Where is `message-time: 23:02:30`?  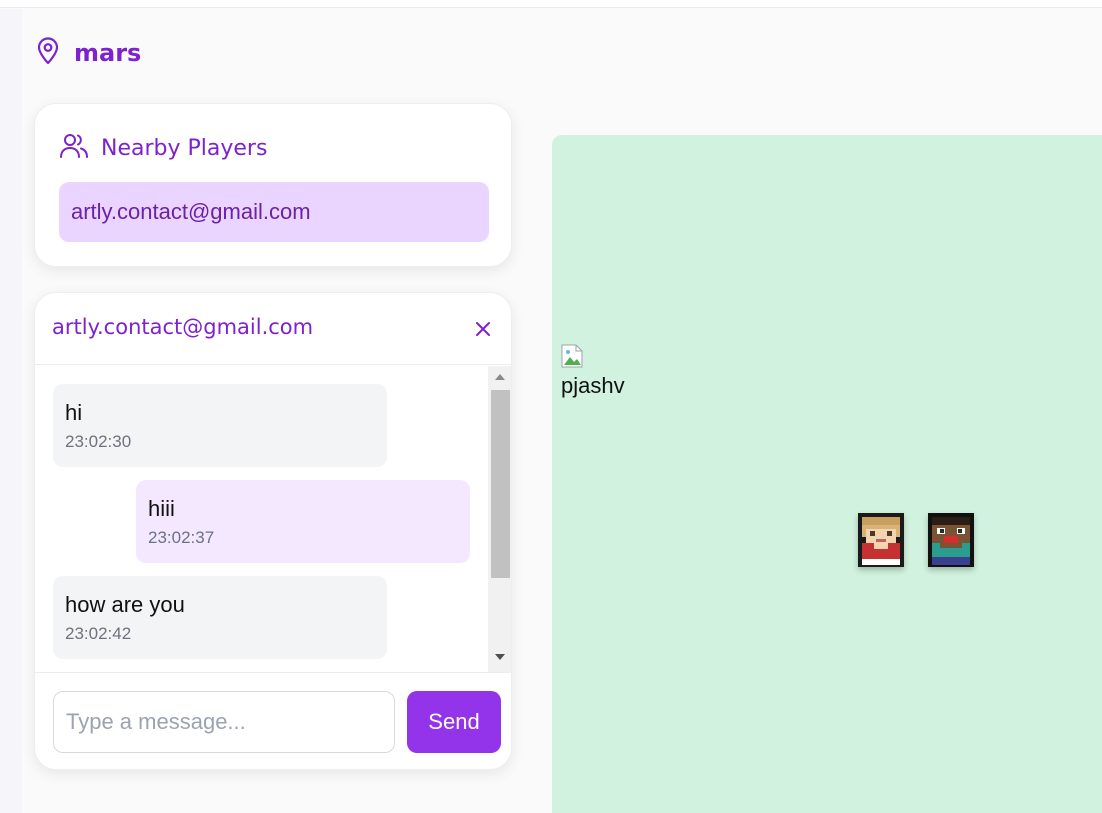 message-time: 23:02:30 is located at coordinates (98, 441).